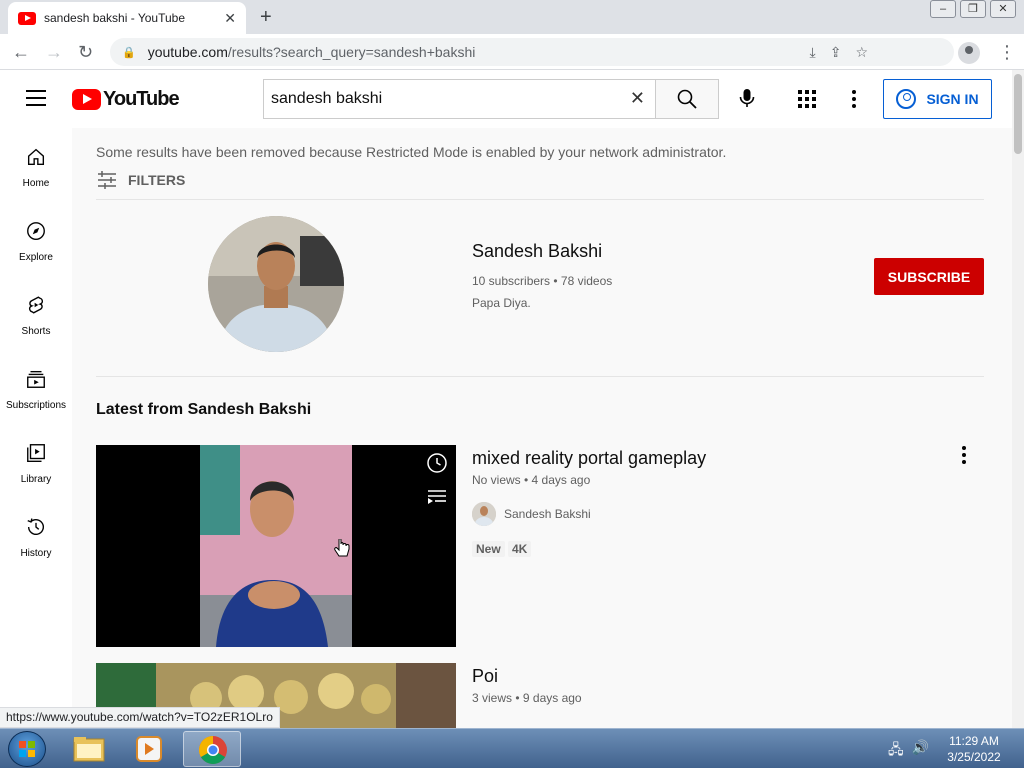 The height and width of the screenshot is (768, 1024). Describe the element at coordinates (35, 527) in the screenshot. I see `history-icon` at that location.